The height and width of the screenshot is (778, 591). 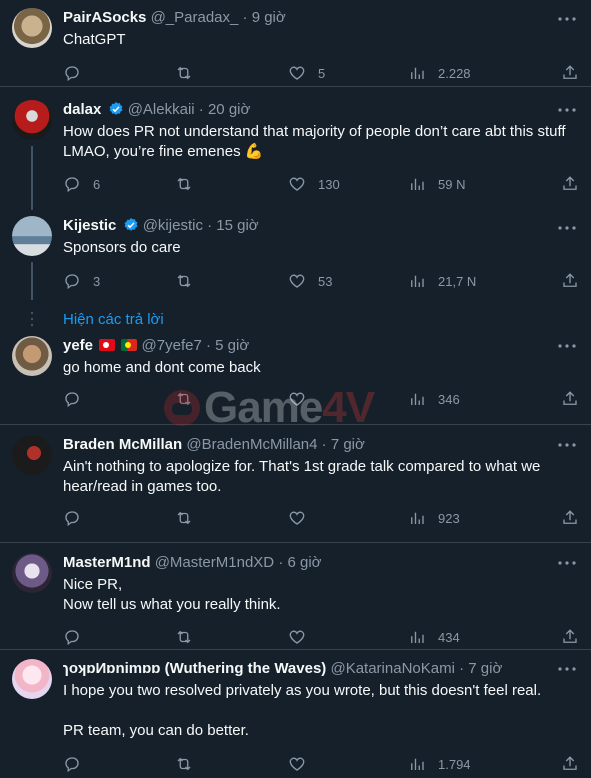 I want to click on user-handle: @kijestic, so click(x=173, y=225).